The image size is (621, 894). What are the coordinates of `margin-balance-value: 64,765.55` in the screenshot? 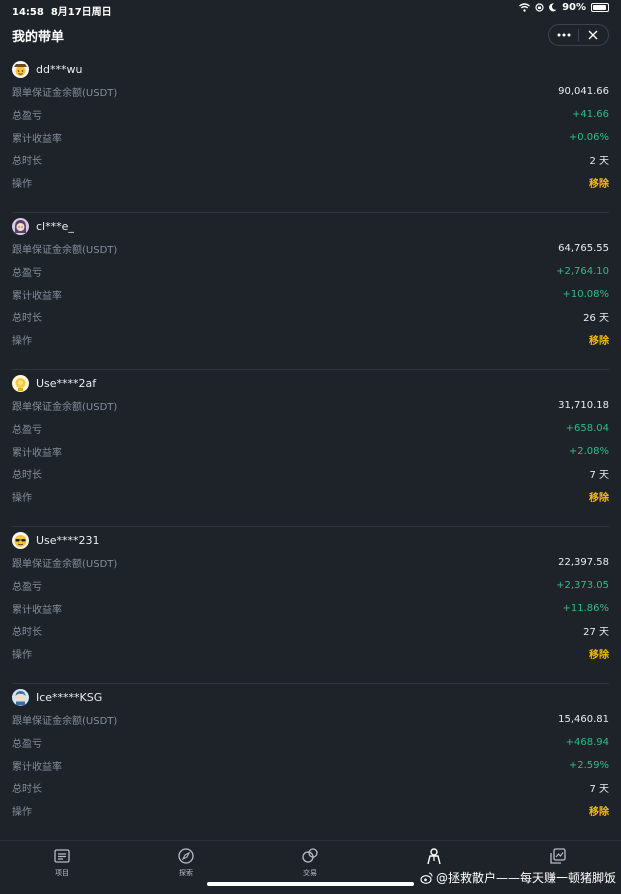 It's located at (583, 248).